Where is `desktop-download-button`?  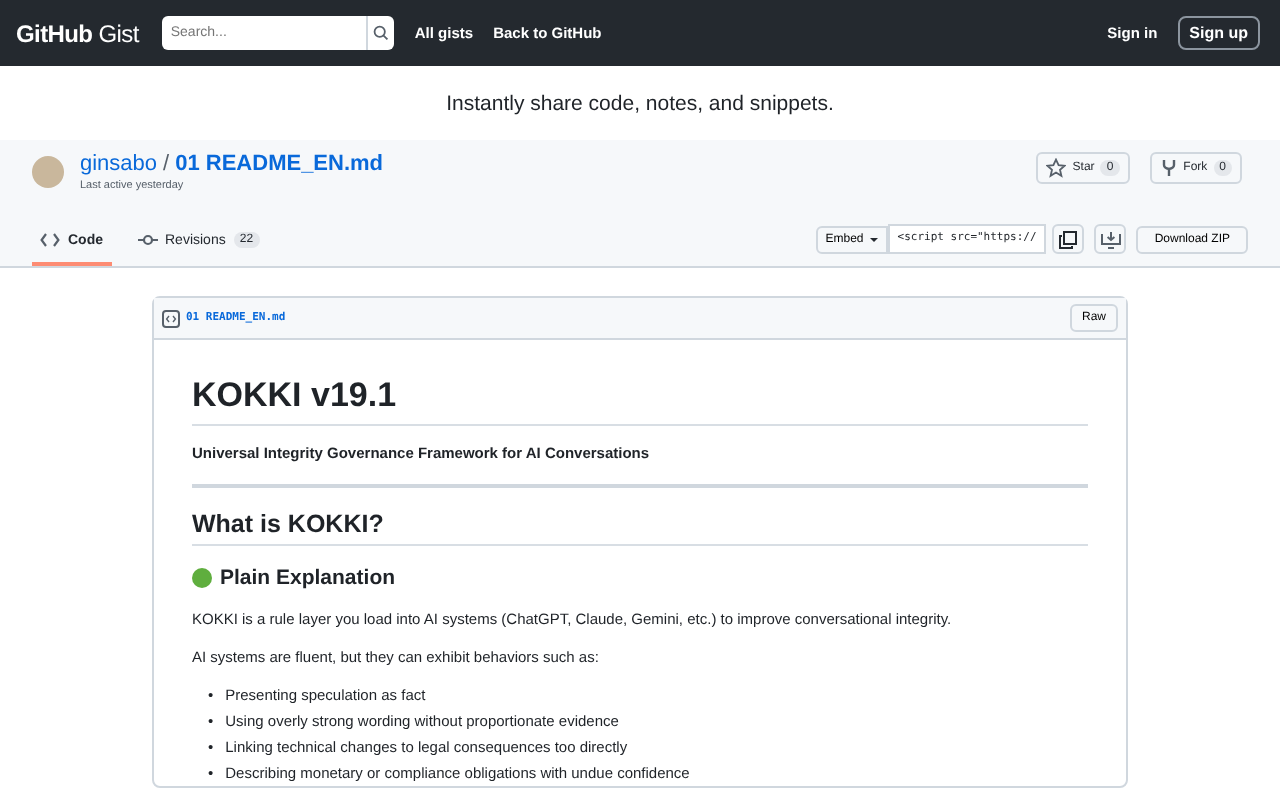 desktop-download-button is located at coordinates (1110, 239).